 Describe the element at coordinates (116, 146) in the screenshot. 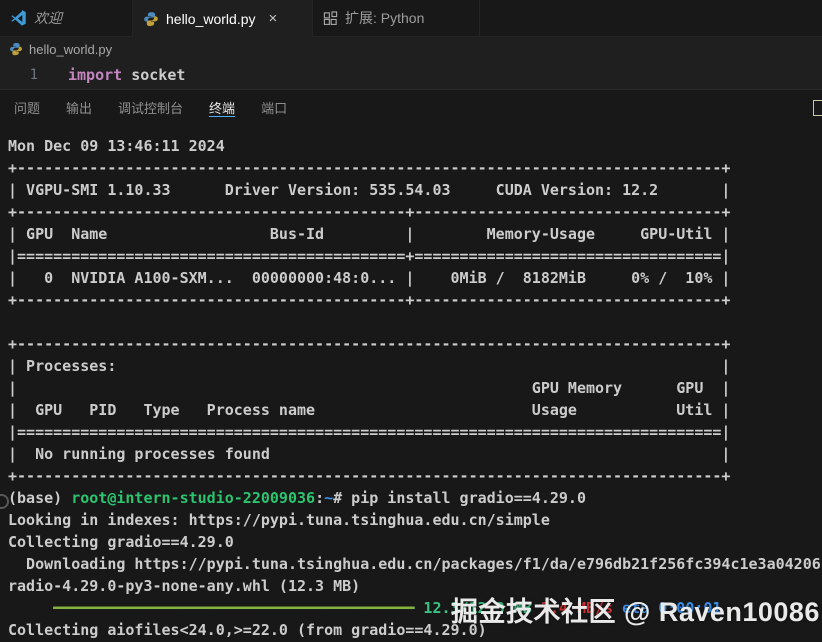

I see `terminal-line: Mon Dec 09 13:46:11 2024` at that location.